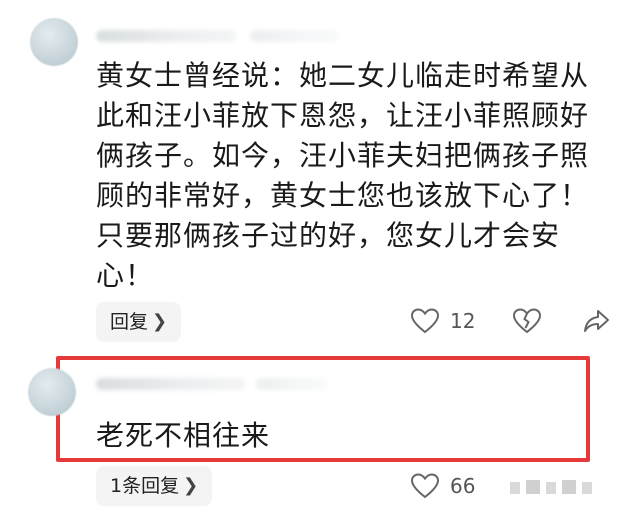  I want to click on view-replies-button: 1条回复 ❯, so click(154, 486).